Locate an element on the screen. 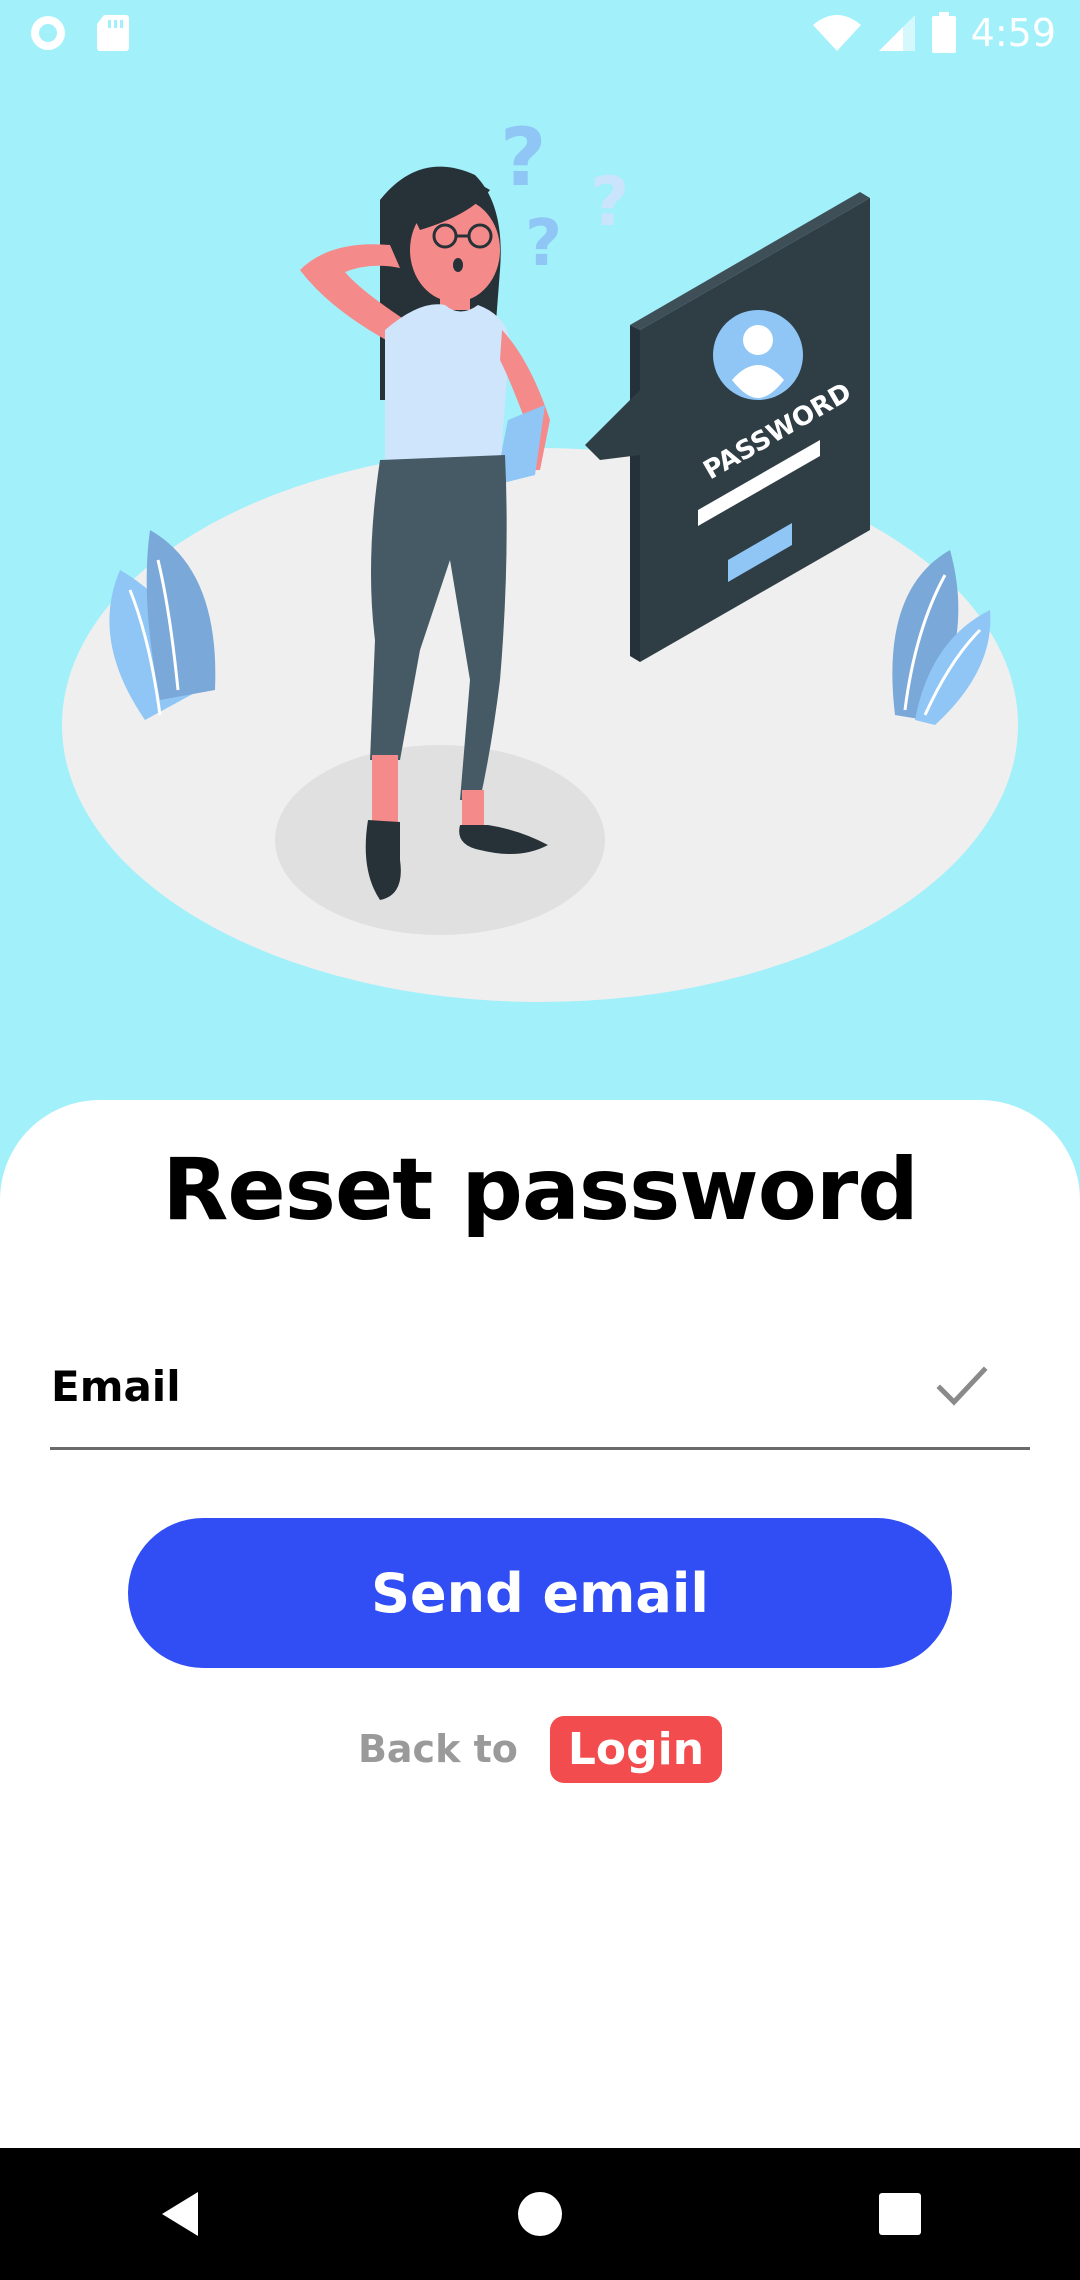 This screenshot has height=2280, width=1080. circle-notification-icon is located at coordinates (48, 33).